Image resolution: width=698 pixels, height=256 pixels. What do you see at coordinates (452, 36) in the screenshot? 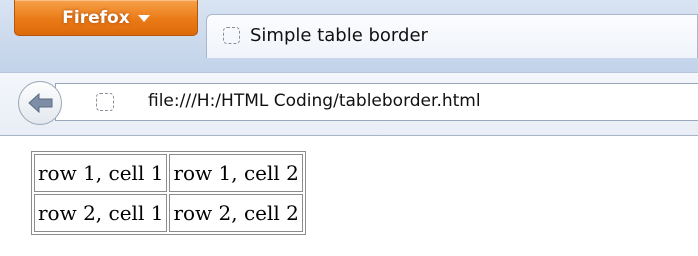
I see `browser-tab: Simple table border` at bounding box center [452, 36].